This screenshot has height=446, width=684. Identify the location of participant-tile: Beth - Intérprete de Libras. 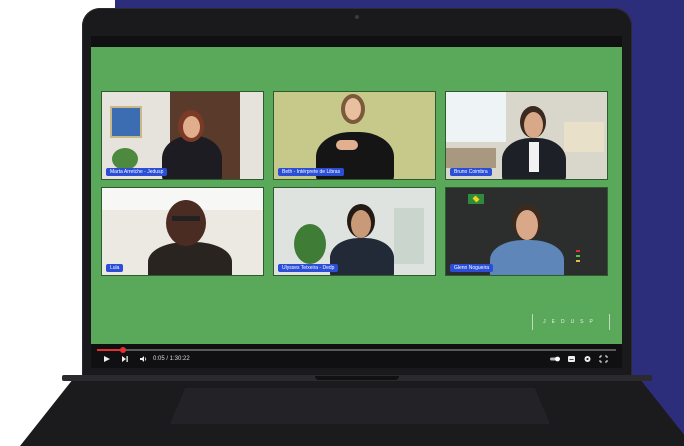
(354, 135).